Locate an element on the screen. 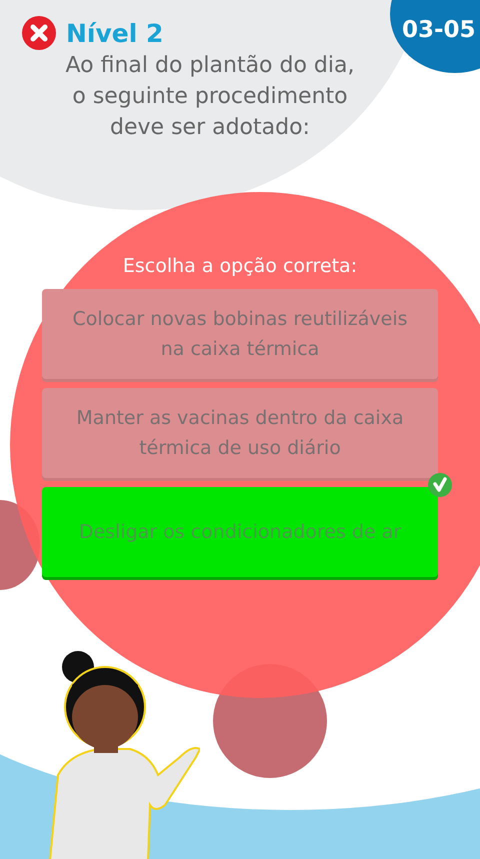 Image resolution: width=480 pixels, height=859 pixels. answer-option: Manter as vacinas dentro da caixa térmica de uso diário is located at coordinates (240, 433).